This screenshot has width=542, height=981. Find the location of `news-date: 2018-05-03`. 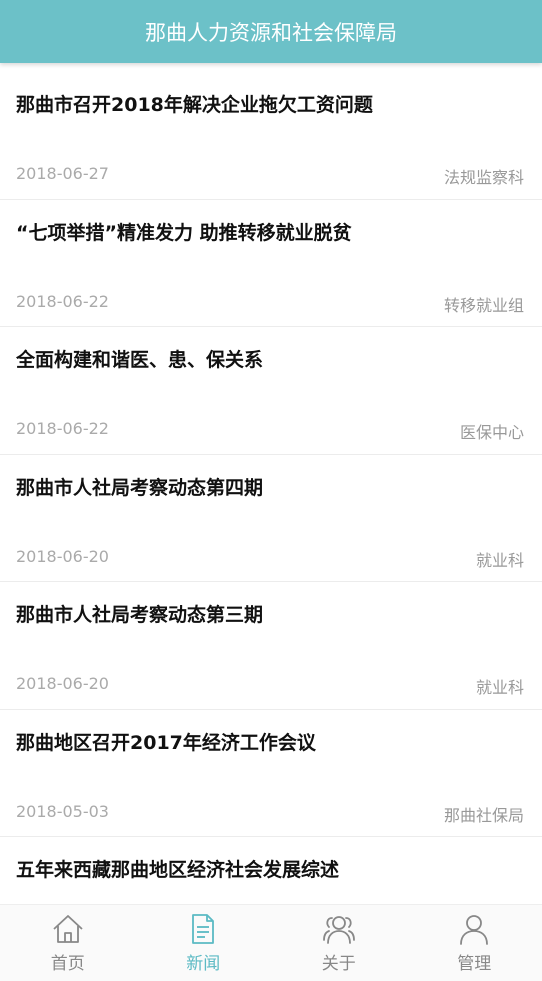

news-date: 2018-05-03 is located at coordinates (62, 811).